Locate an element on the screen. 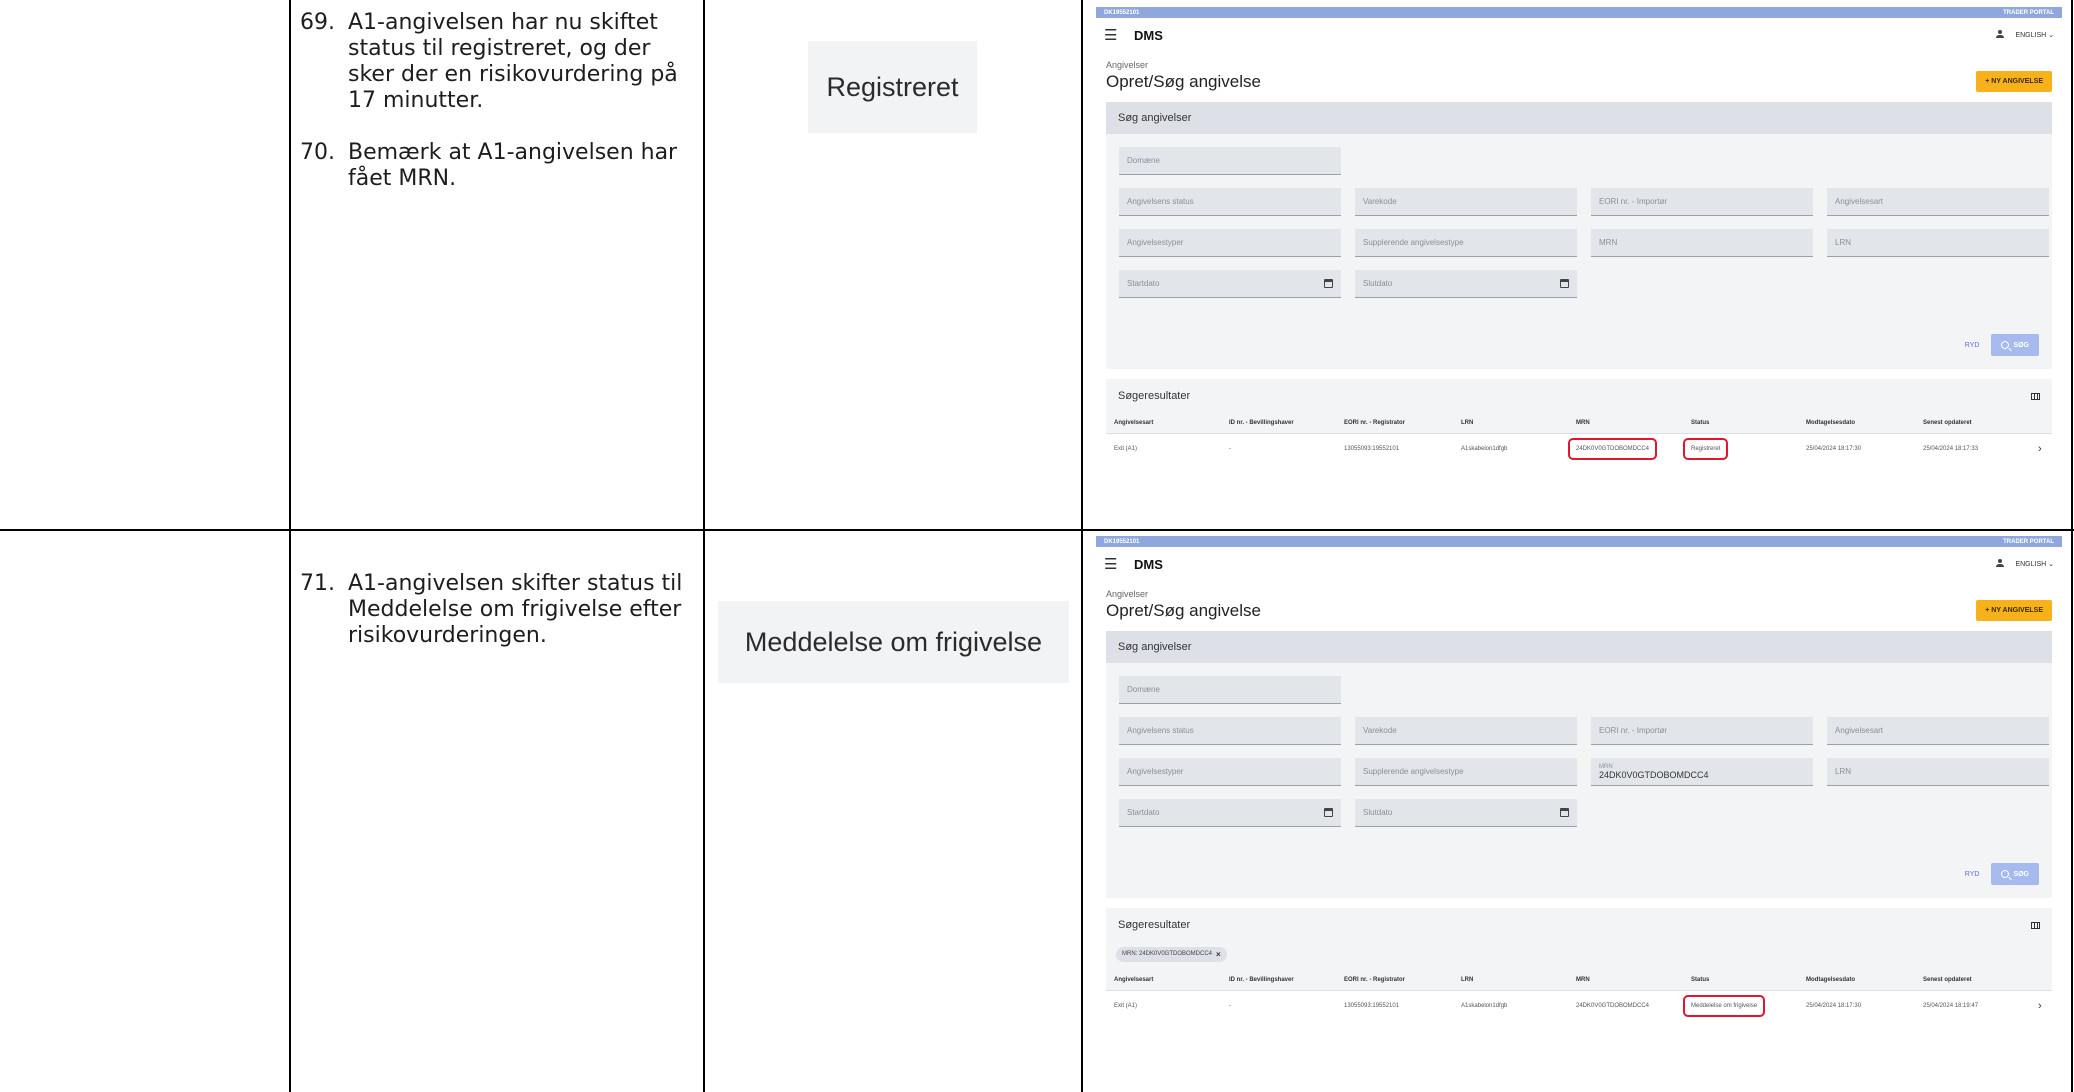  cell-received-date: 25/04/2024 18:17:30 is located at coordinates (1856, 448).